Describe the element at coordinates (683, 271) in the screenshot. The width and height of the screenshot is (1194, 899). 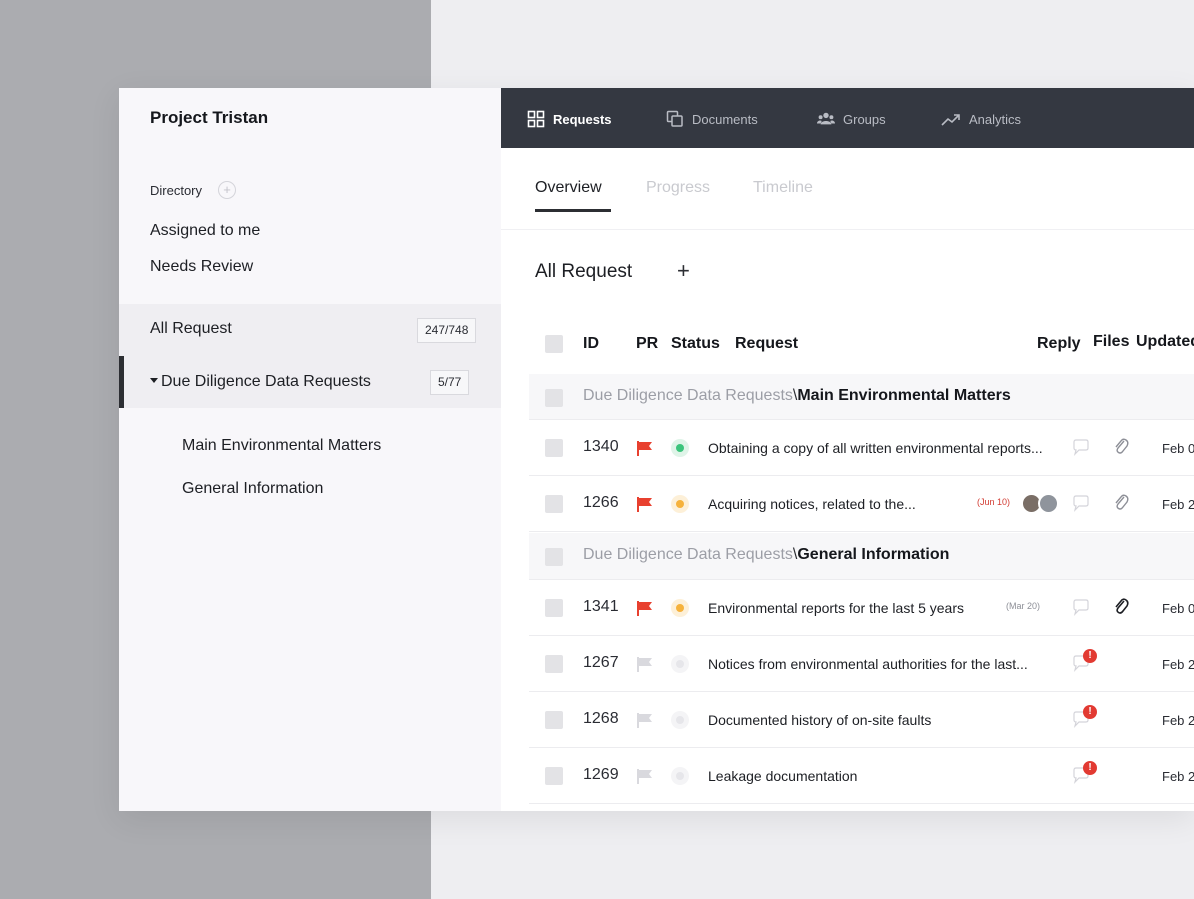
I see `add-request-button: +` at that location.